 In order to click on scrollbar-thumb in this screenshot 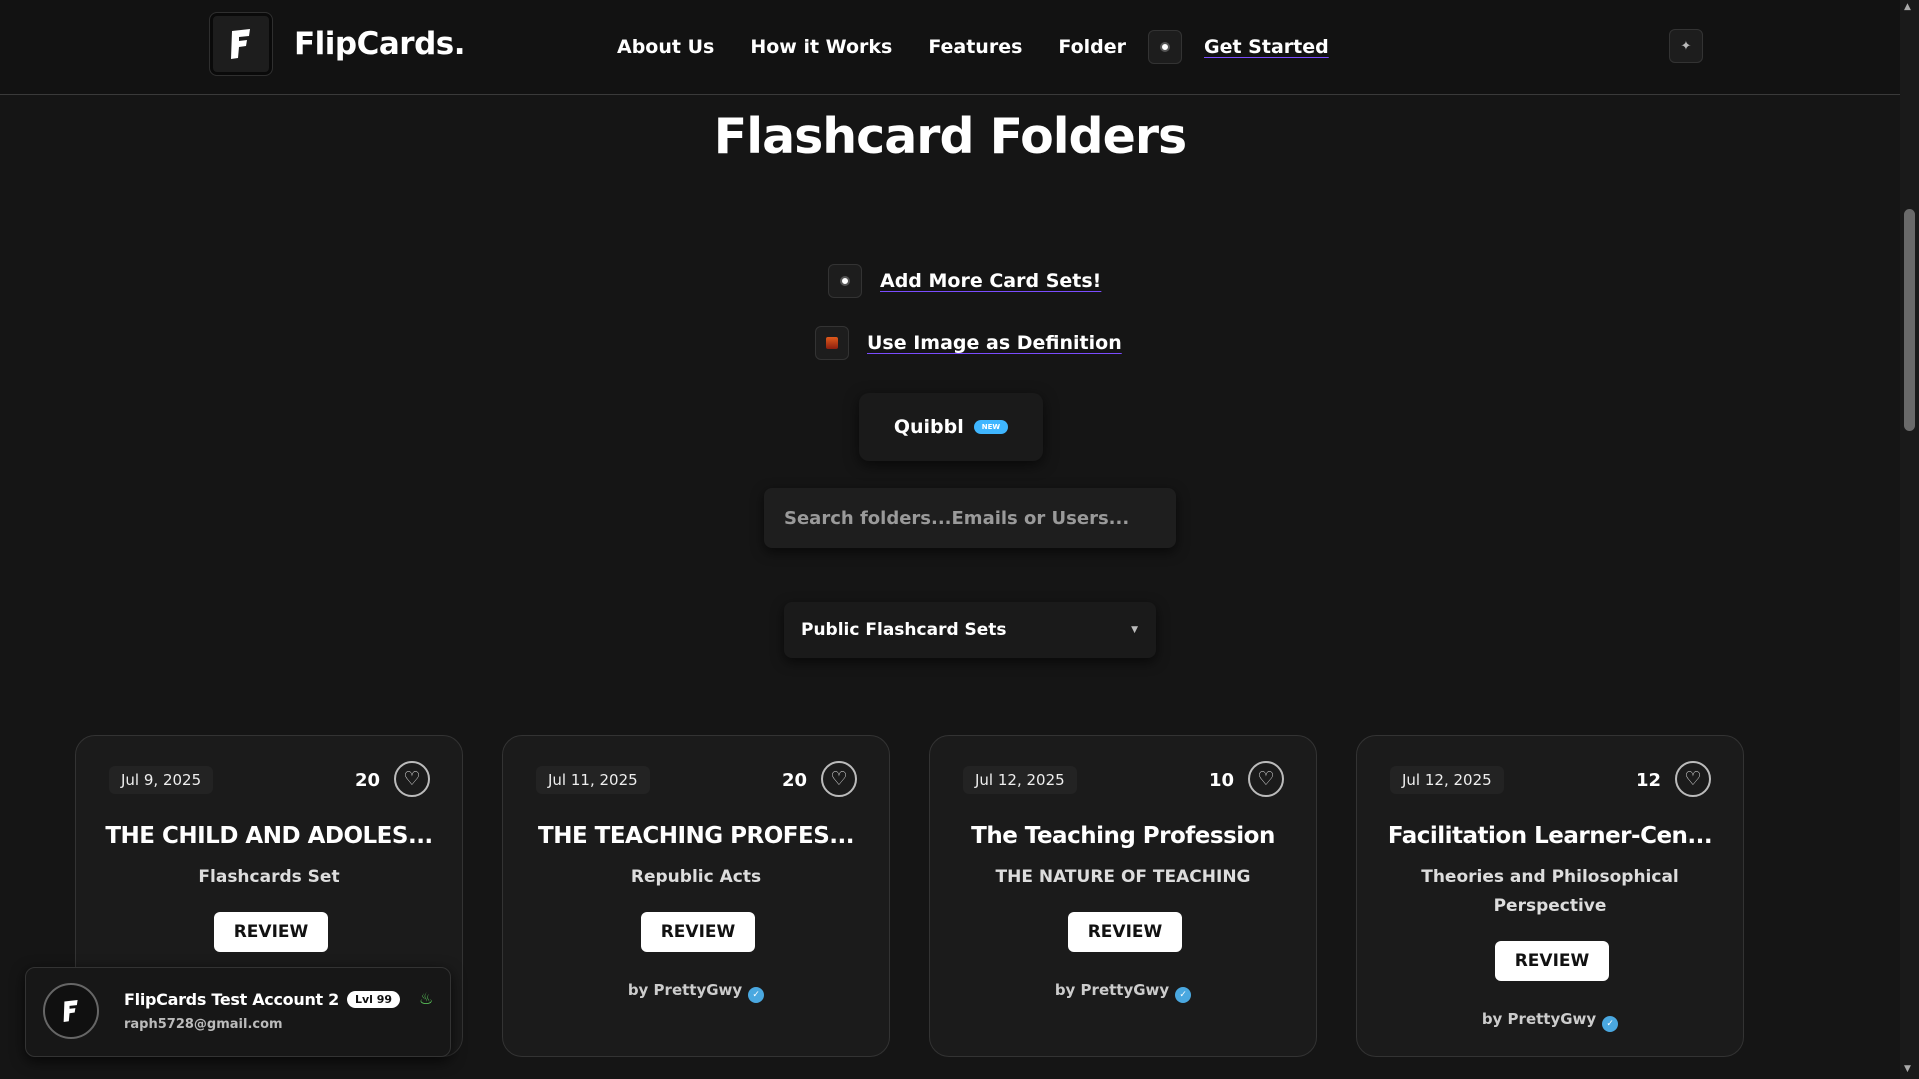, I will do `click(1909, 320)`.